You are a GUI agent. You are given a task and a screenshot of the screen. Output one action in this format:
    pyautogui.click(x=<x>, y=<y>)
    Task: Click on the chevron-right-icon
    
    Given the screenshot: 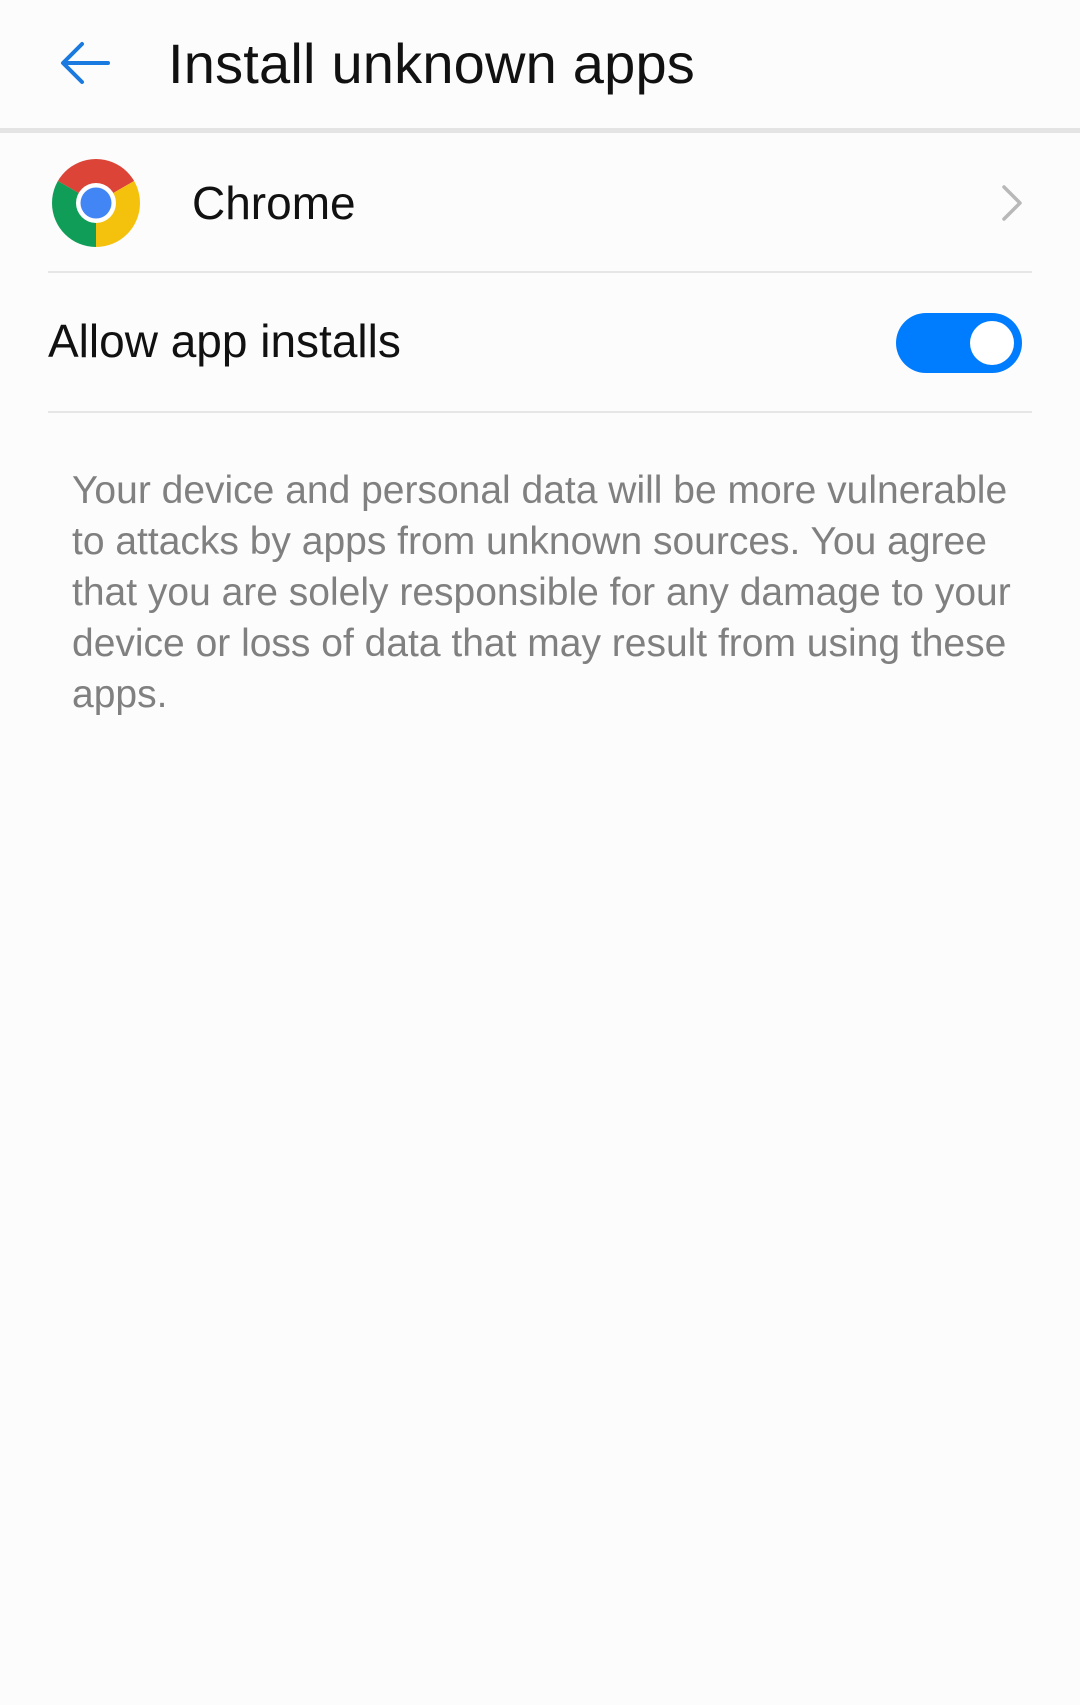 What is the action you would take?
    pyautogui.click(x=1012, y=203)
    